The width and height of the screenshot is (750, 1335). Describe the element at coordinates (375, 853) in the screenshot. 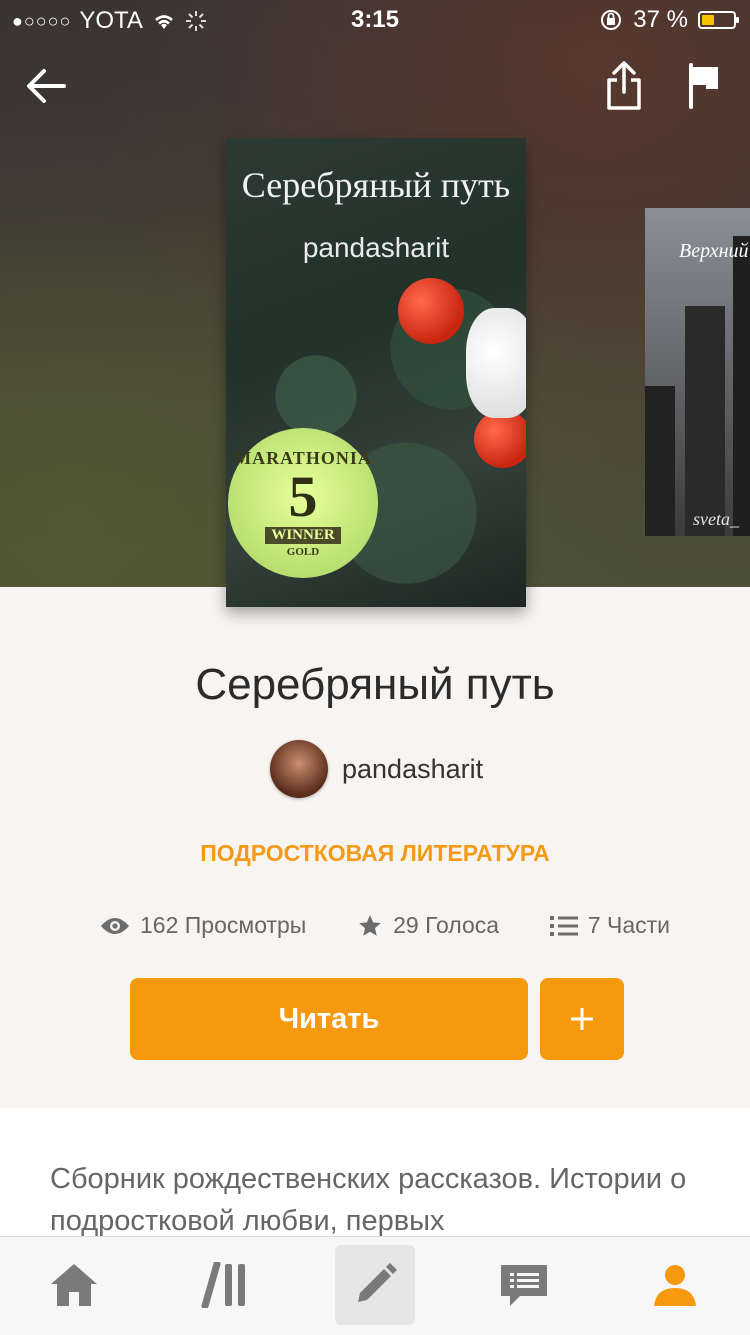

I see `genre-link: ПОДРОСТКОВАЯ ЛИТЕРАТУРА` at that location.